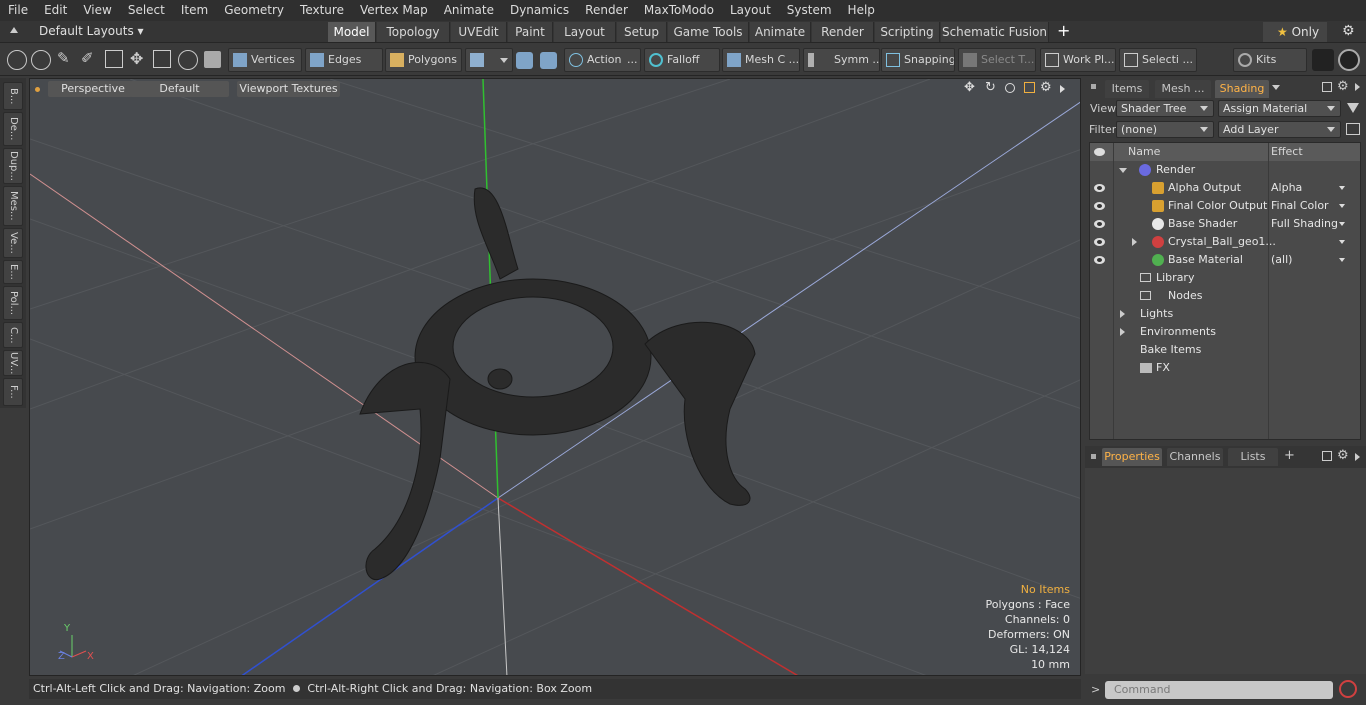 This screenshot has height=705, width=1366. What do you see at coordinates (114, 59) in the screenshot?
I see `align-icon` at bounding box center [114, 59].